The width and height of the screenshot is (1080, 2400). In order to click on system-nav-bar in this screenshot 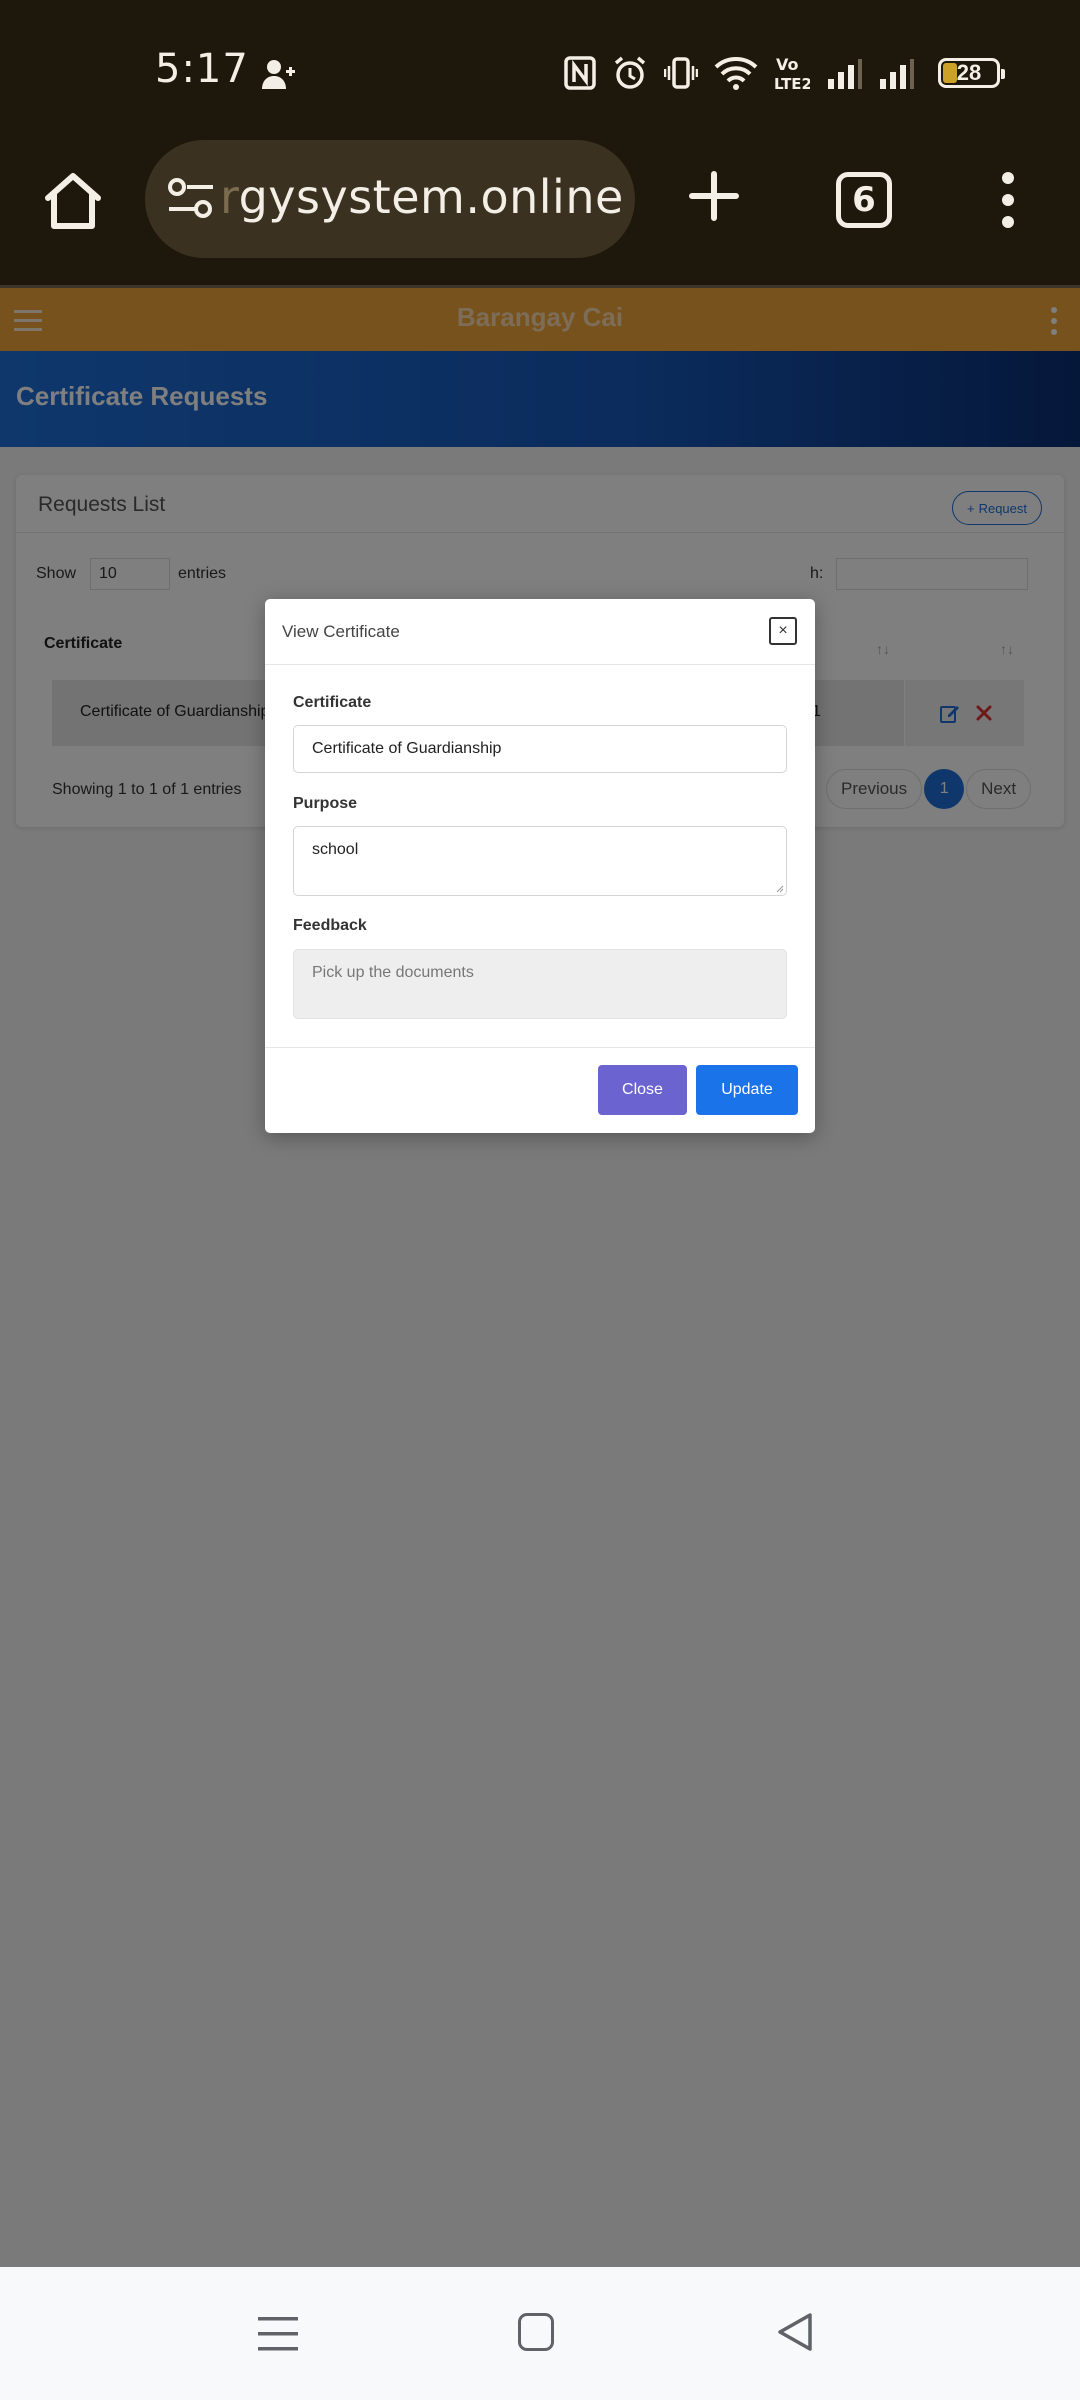, I will do `click(540, 2333)`.